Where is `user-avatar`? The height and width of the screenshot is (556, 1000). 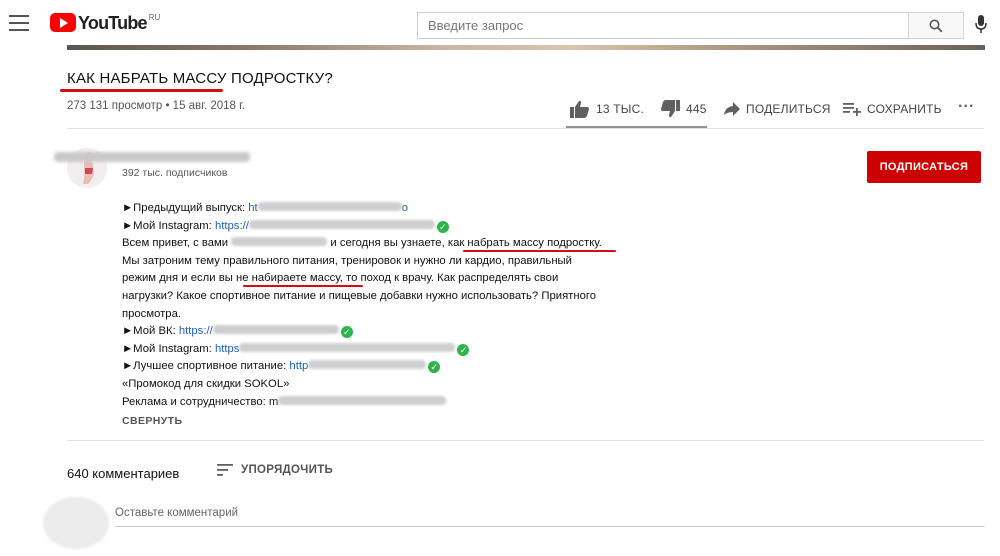 user-avatar is located at coordinates (76, 523).